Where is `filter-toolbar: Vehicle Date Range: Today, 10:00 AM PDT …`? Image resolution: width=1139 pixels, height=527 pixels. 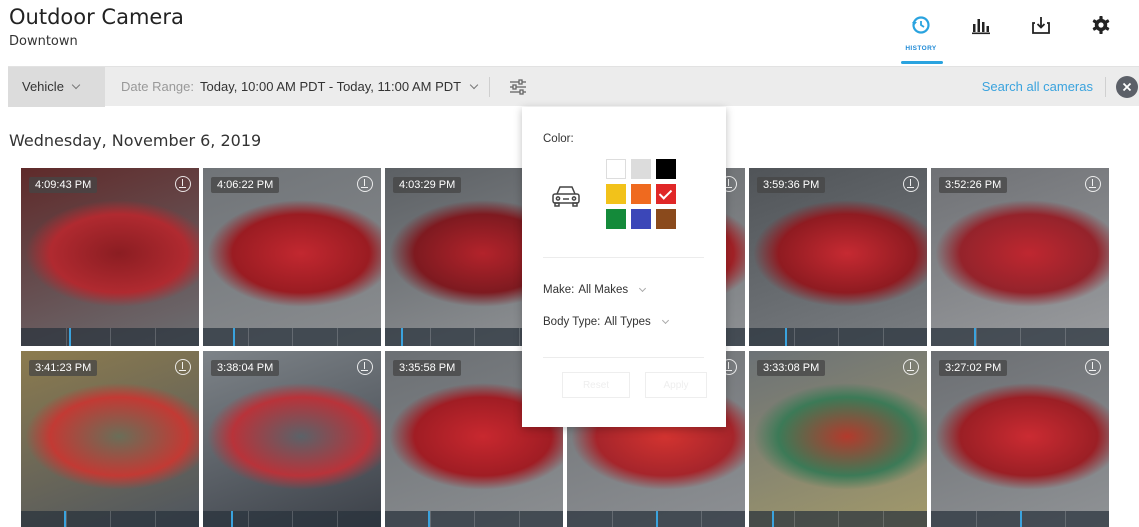 filter-toolbar: Vehicle Date Range: Today, 10:00 AM PDT … is located at coordinates (573, 86).